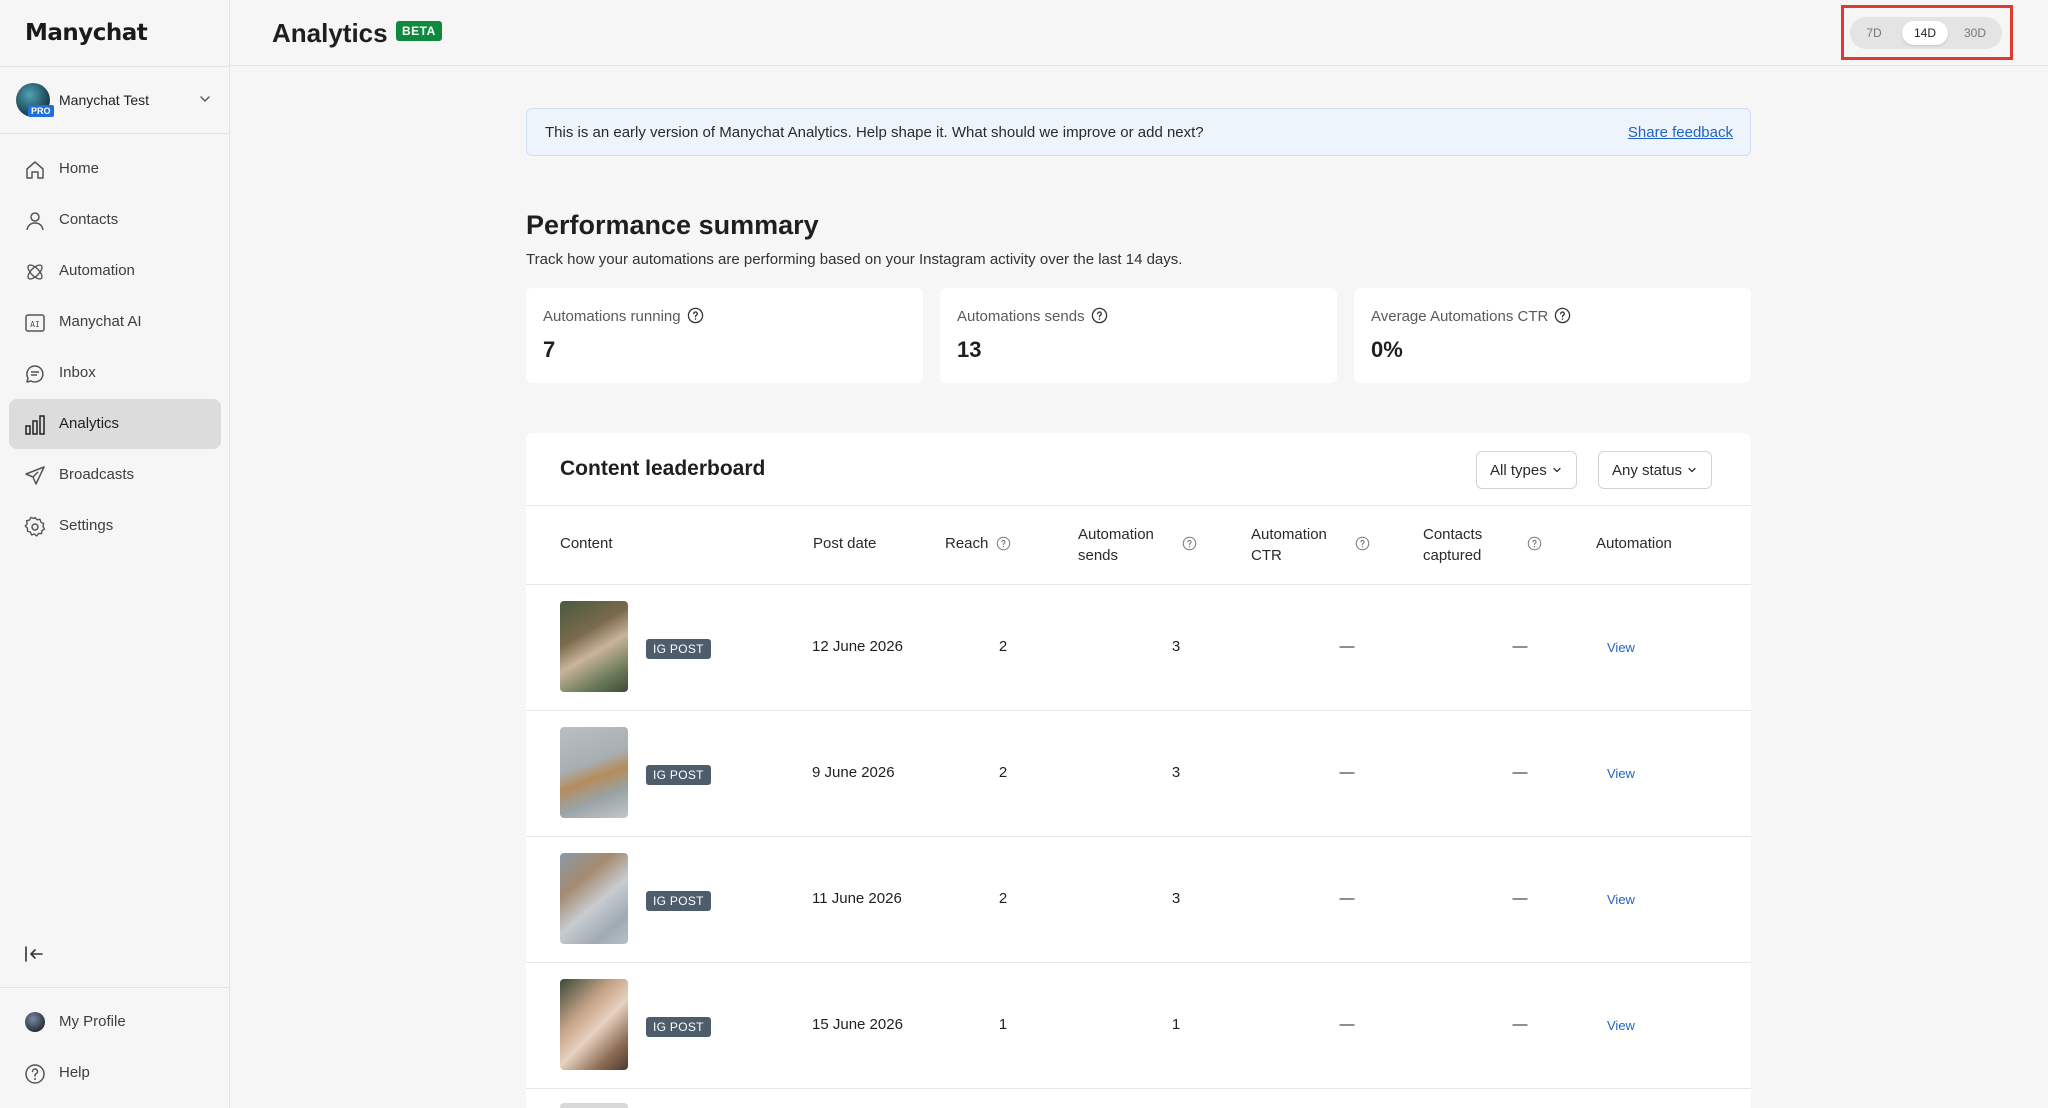 The width and height of the screenshot is (2048, 1108). What do you see at coordinates (1680, 132) in the screenshot?
I see `share-feedback-link: Share feedback` at bounding box center [1680, 132].